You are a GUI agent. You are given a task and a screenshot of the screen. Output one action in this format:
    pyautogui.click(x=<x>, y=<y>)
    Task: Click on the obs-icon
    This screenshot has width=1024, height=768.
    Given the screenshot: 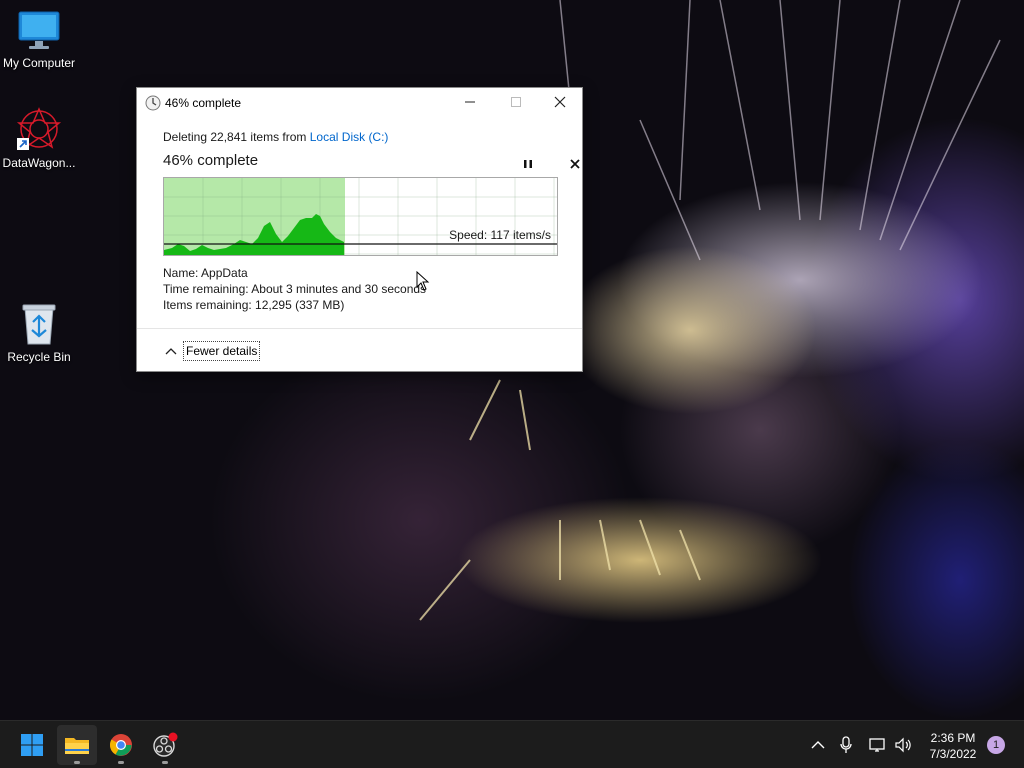 What is the action you would take?
    pyautogui.click(x=165, y=744)
    